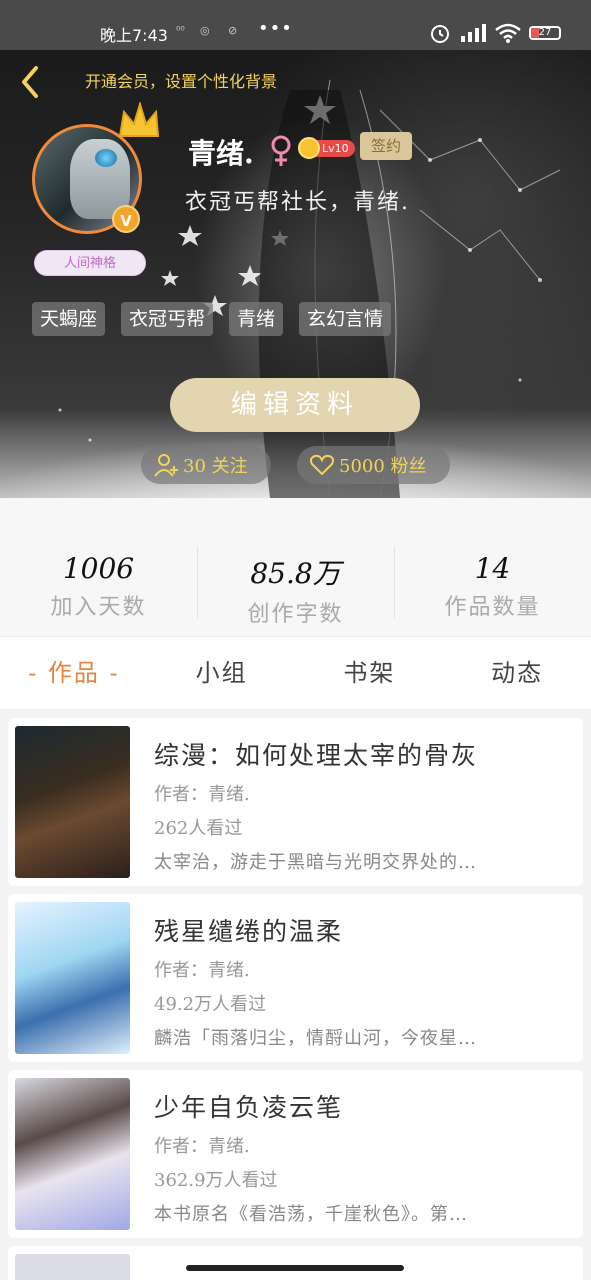 The image size is (591, 1280). Describe the element at coordinates (210, 1004) in the screenshot. I see `book-views: 49.2万人看过` at that location.